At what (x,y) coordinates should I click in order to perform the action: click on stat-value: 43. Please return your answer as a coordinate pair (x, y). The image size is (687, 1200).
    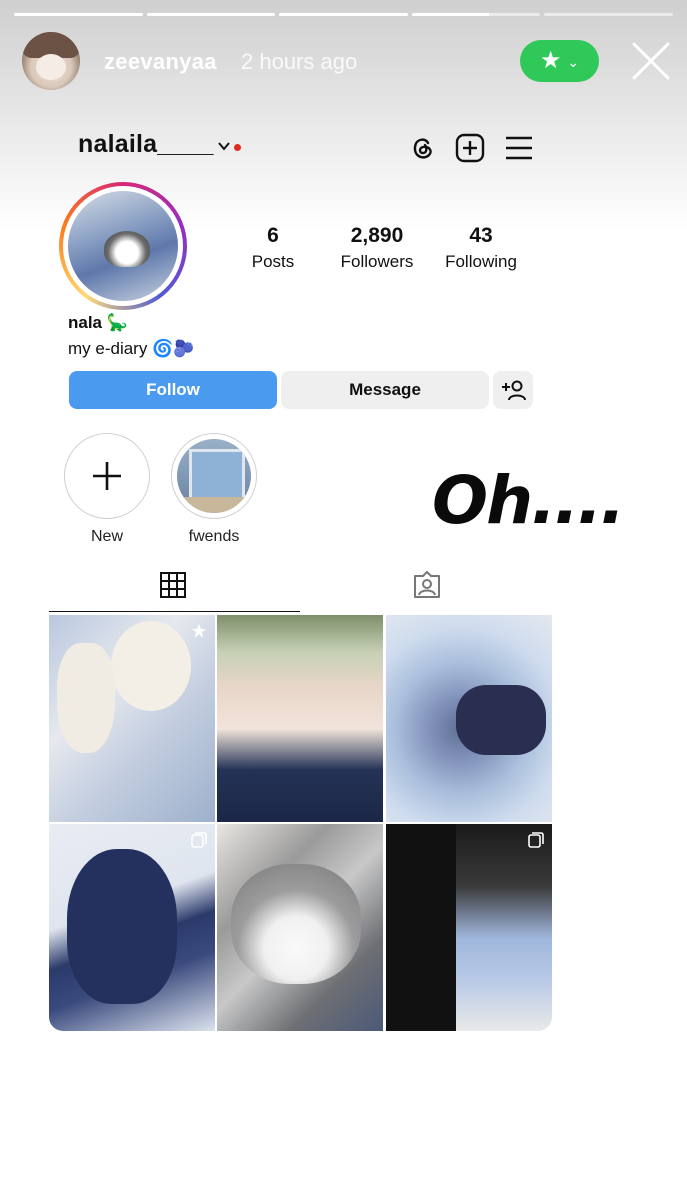
    Looking at the image, I should click on (481, 235).